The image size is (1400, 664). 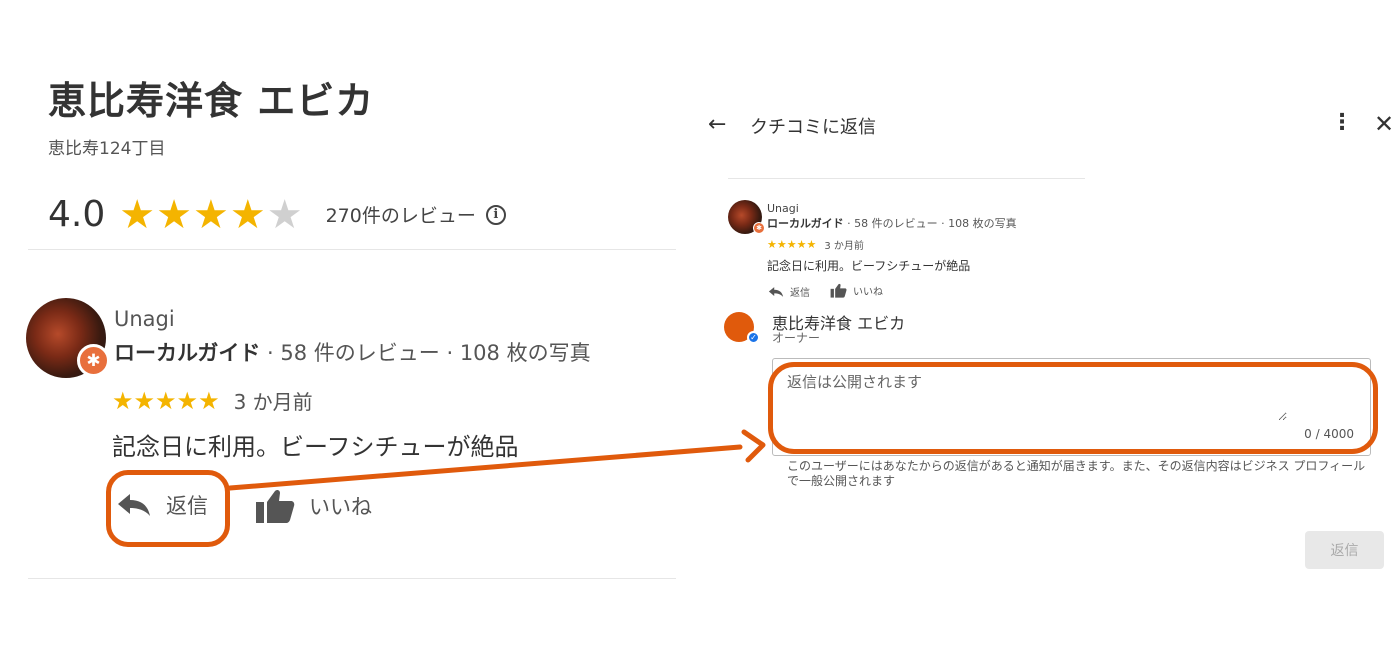 What do you see at coordinates (776, 291) in the screenshot?
I see `reply-icon` at bounding box center [776, 291].